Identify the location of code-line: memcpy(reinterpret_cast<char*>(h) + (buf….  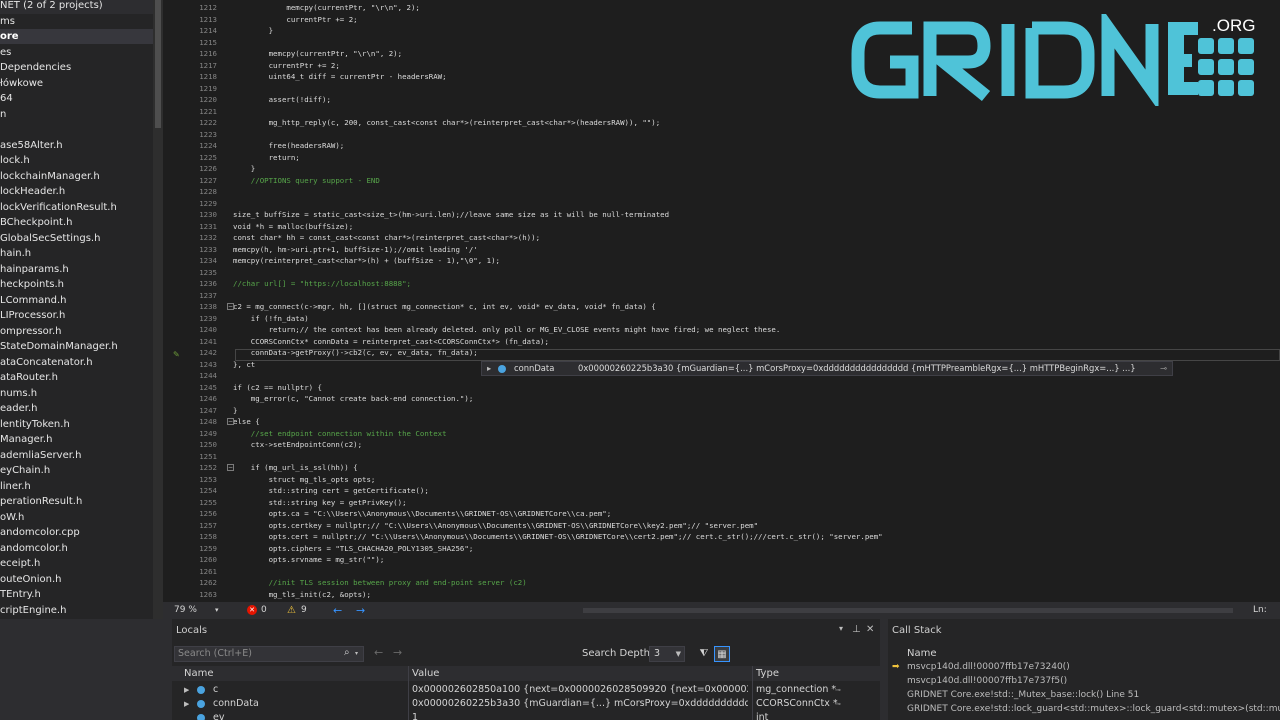
(366, 261).